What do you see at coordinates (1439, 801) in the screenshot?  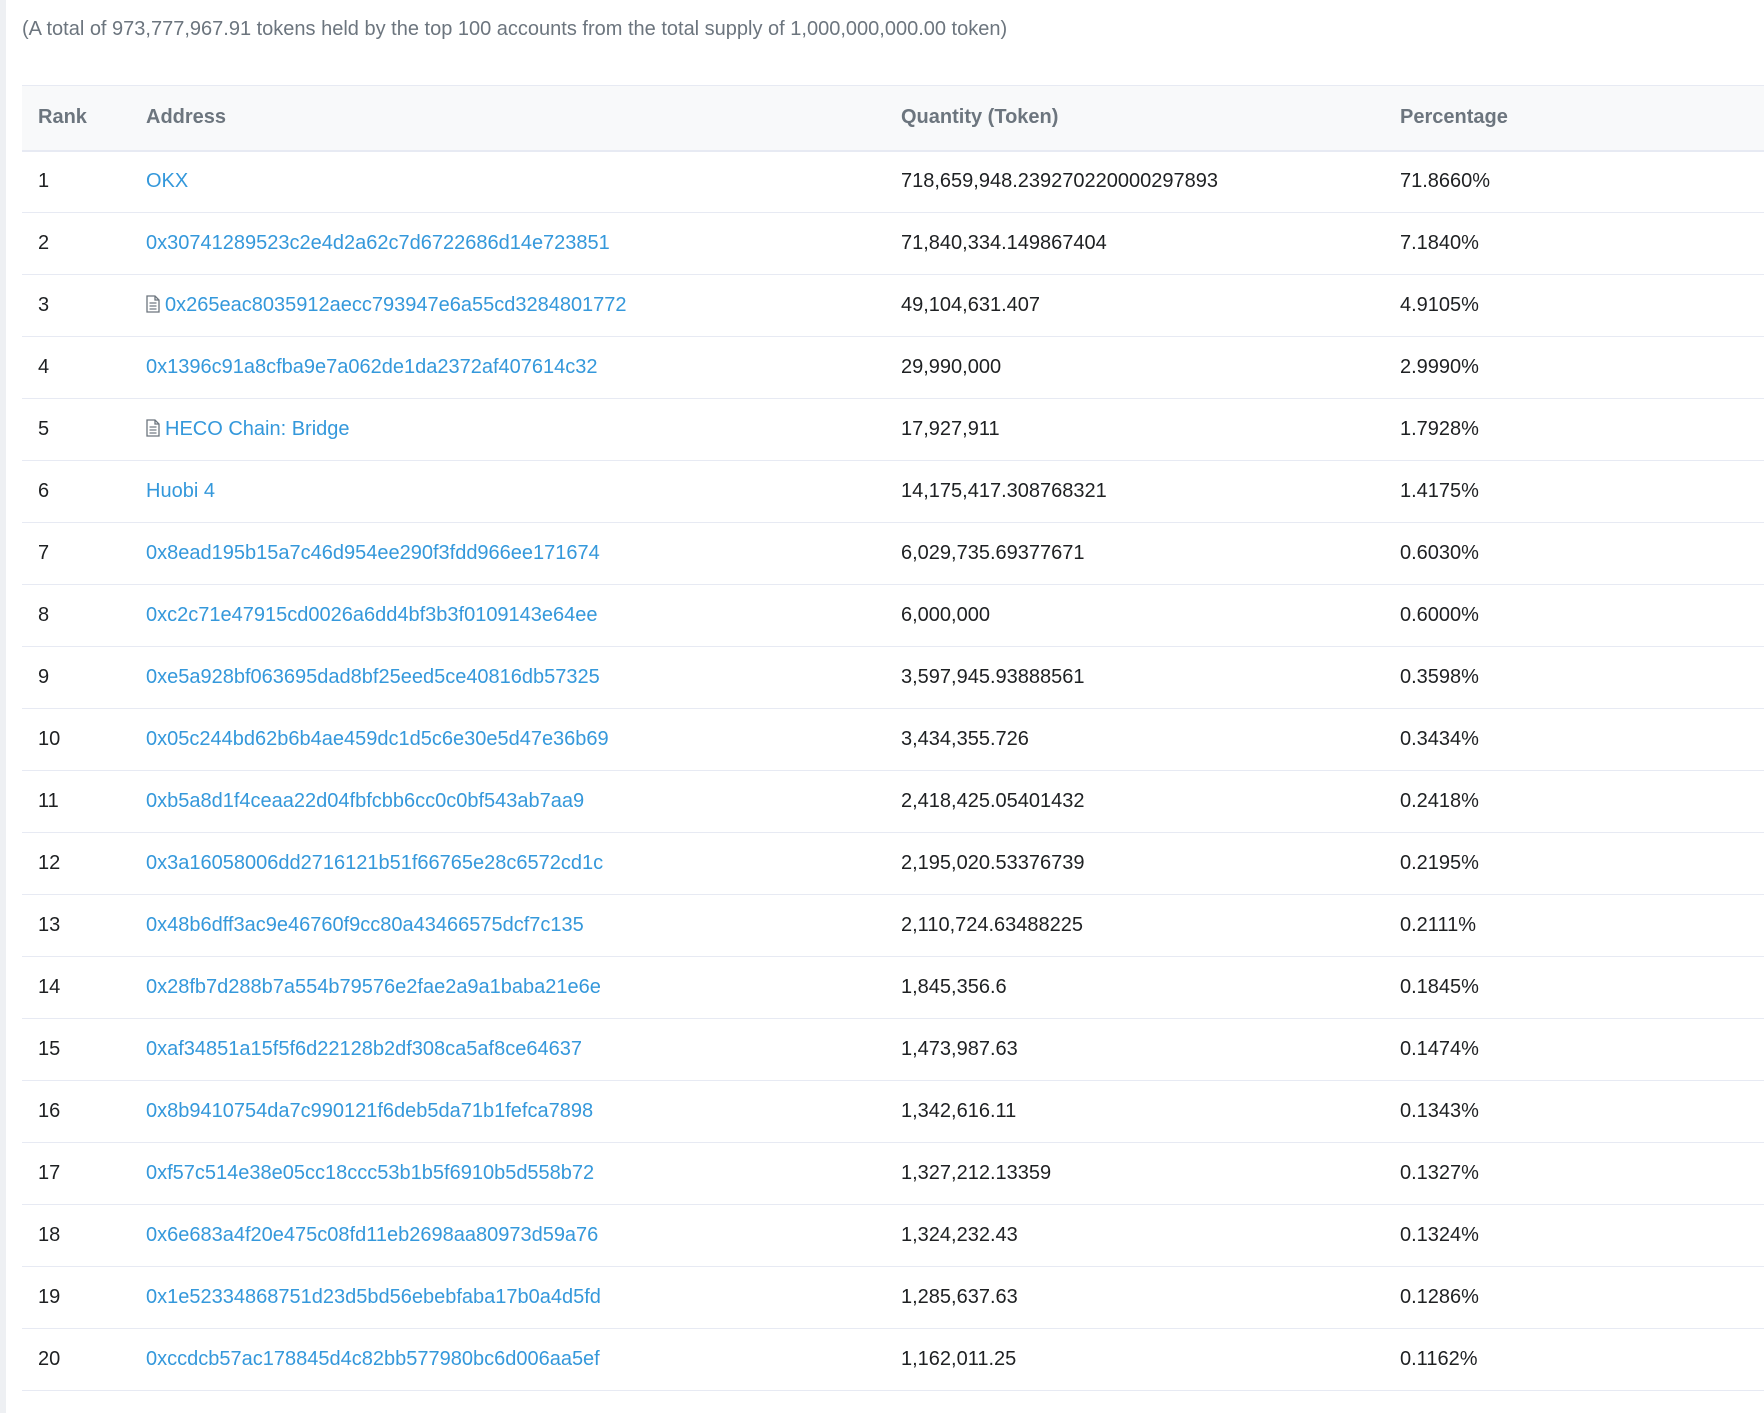 I see `percentage-cell: 0.2418%` at bounding box center [1439, 801].